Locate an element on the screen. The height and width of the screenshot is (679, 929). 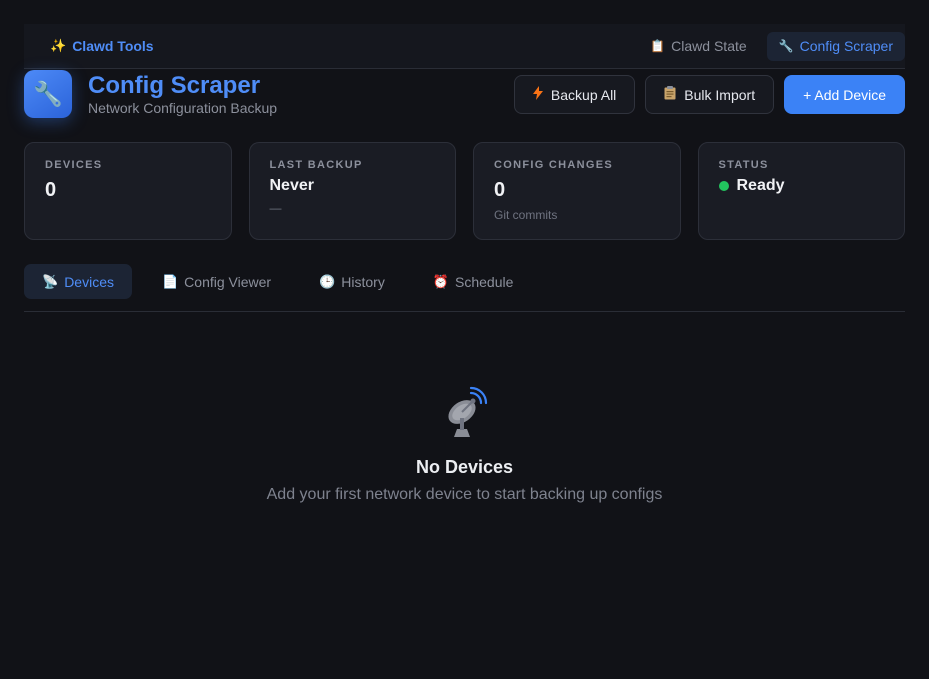
stat-card-config-changes: CONFIG CHANGES 0 Git commits is located at coordinates (577, 191).